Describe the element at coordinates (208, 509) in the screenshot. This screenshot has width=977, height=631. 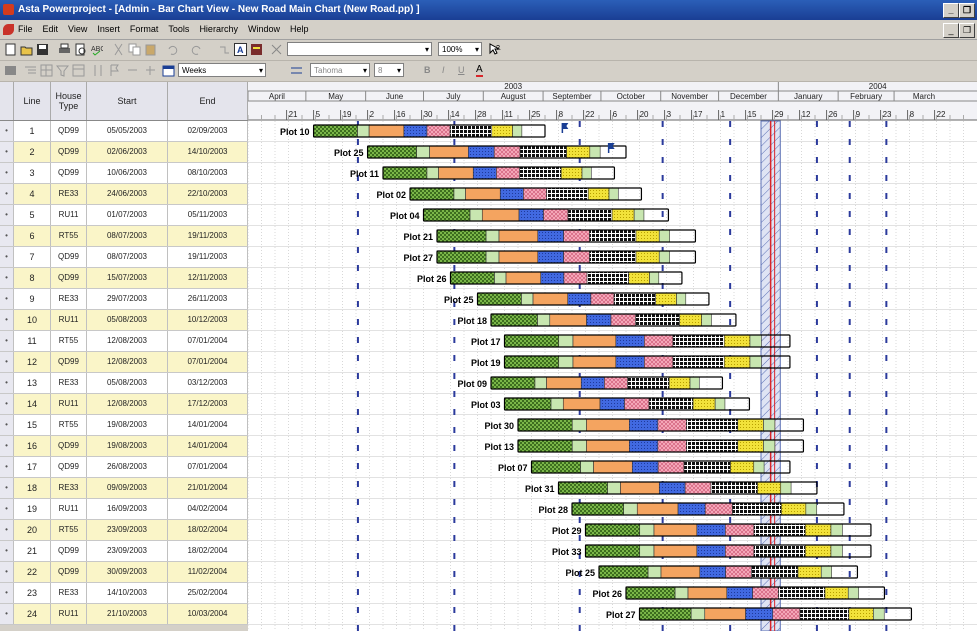
I see `end-cell: 04/02/2004` at that location.